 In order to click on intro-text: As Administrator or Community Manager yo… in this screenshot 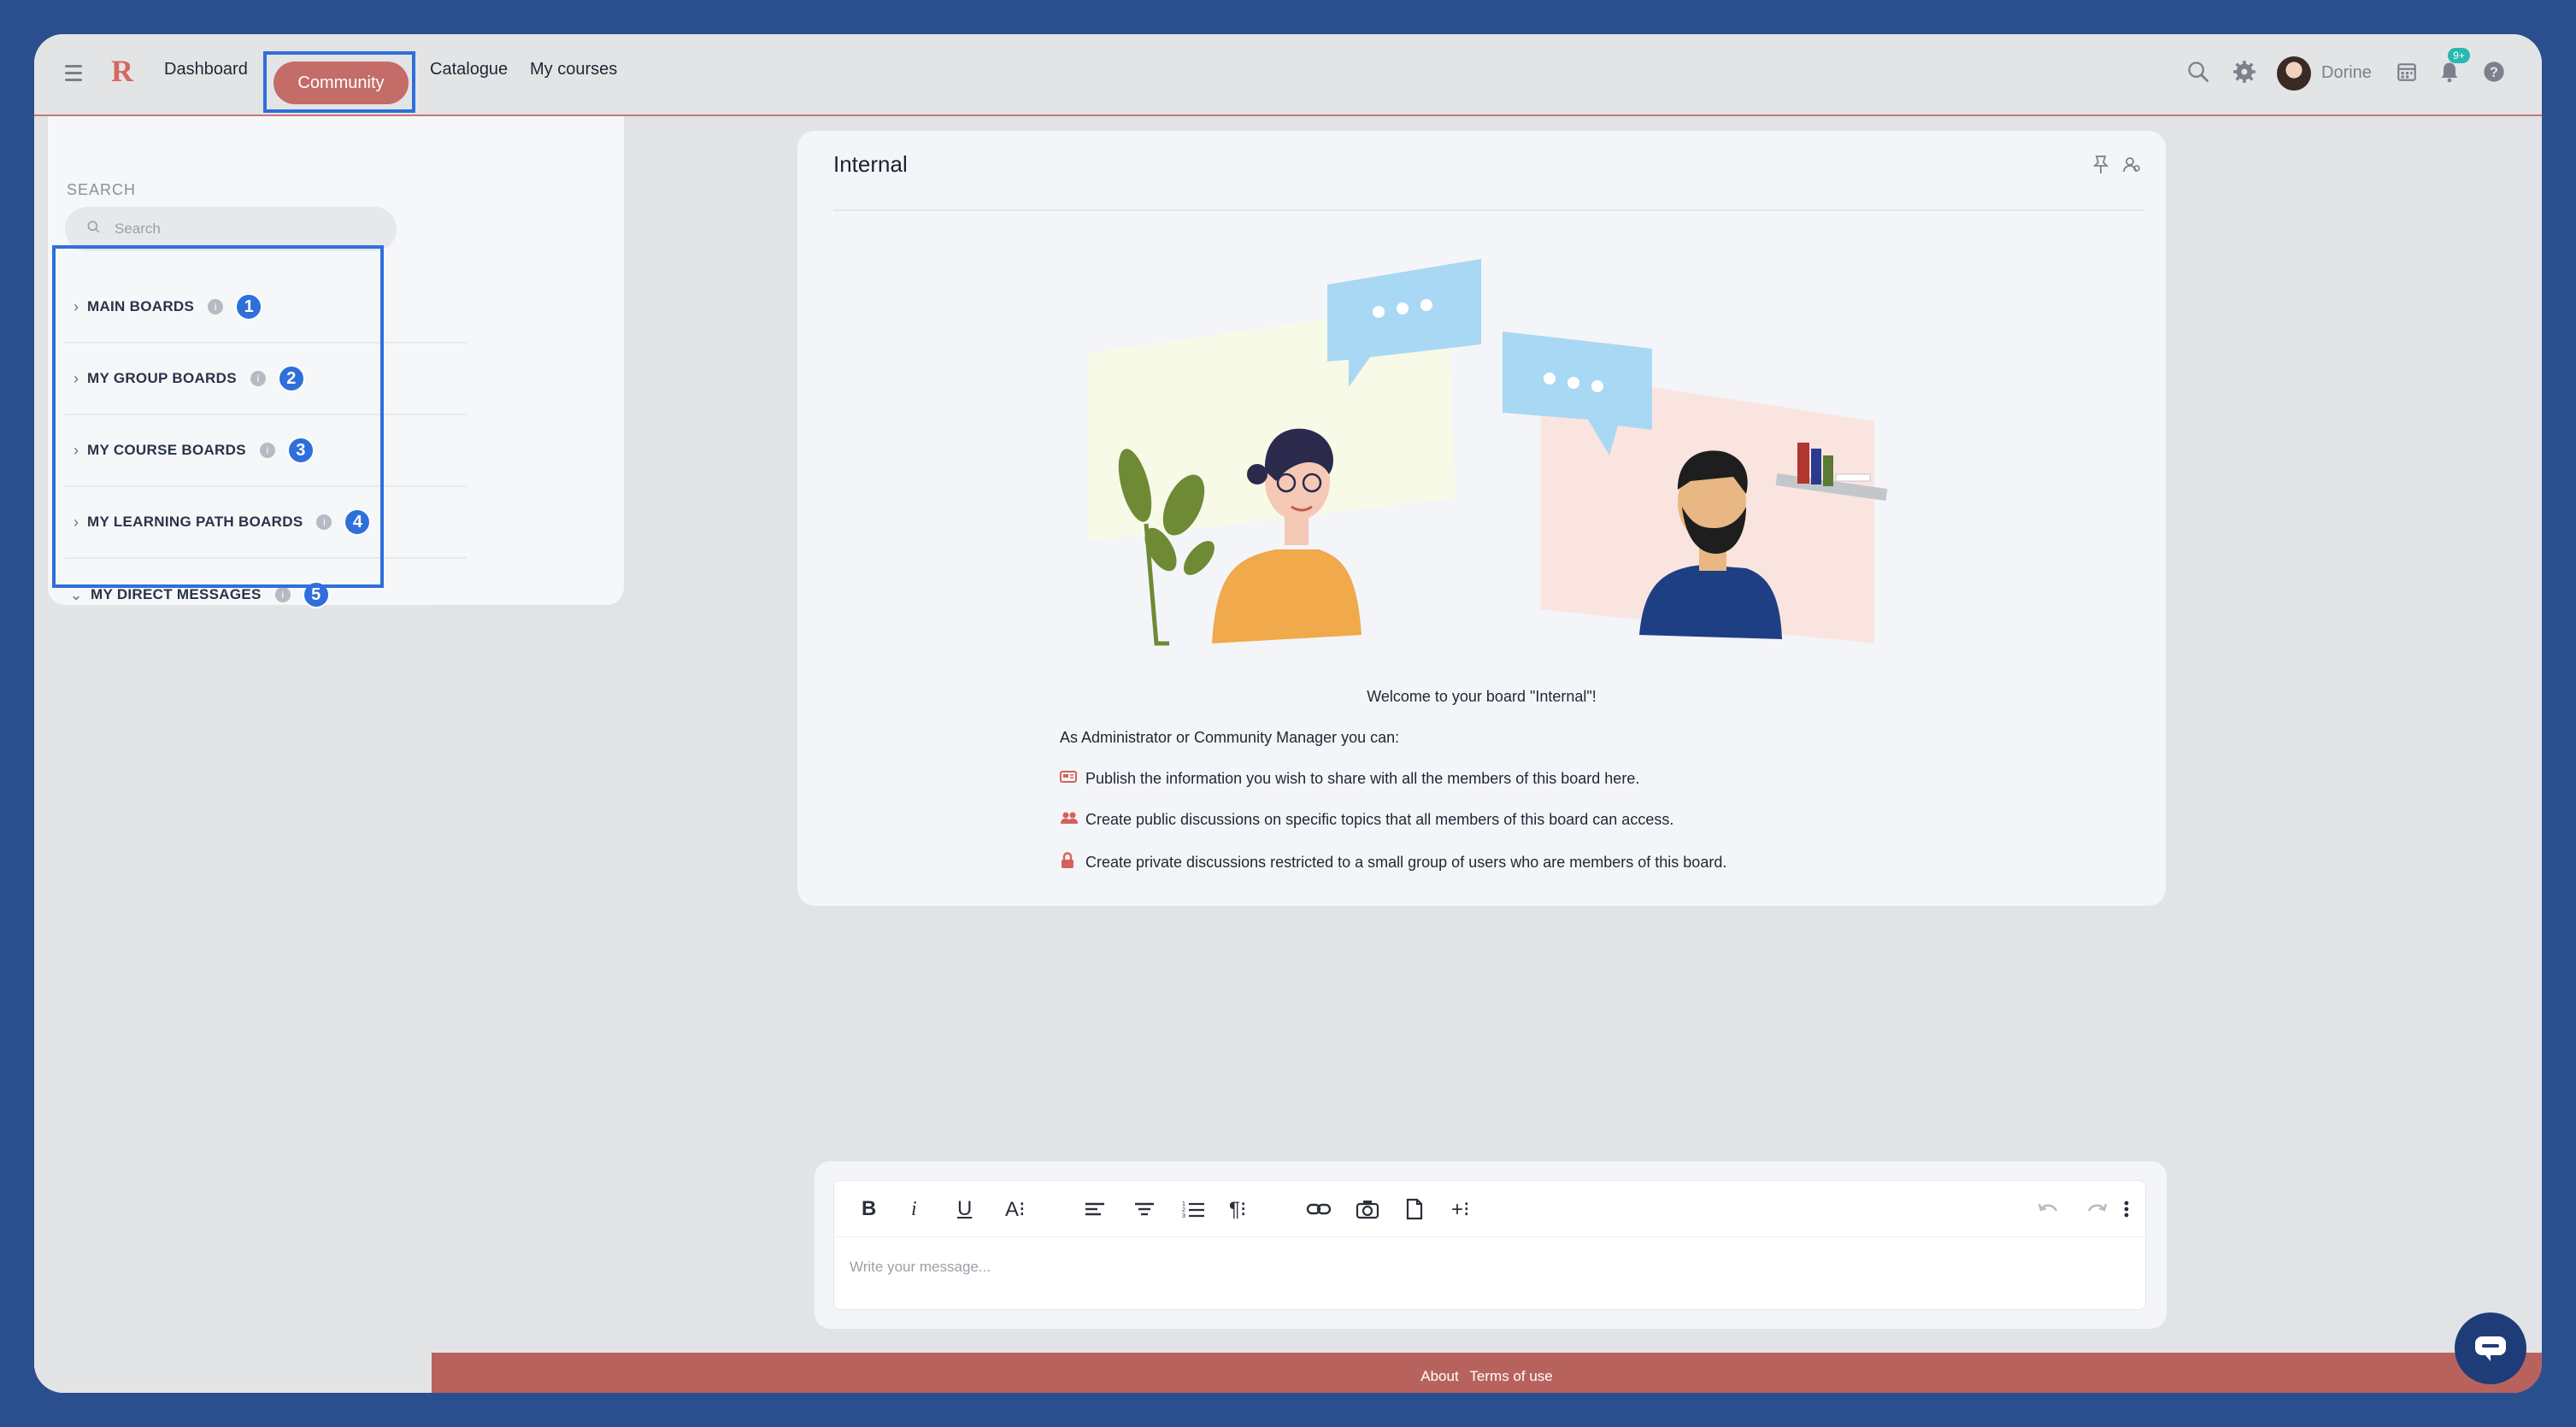, I will do `click(1230, 737)`.